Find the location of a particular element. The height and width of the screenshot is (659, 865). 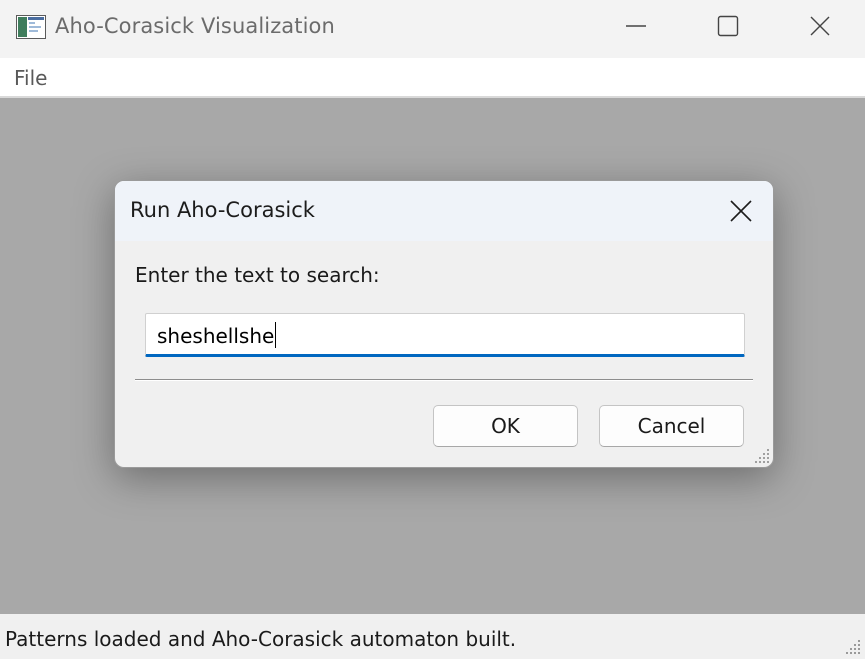

minimize-button is located at coordinates (636, 26).